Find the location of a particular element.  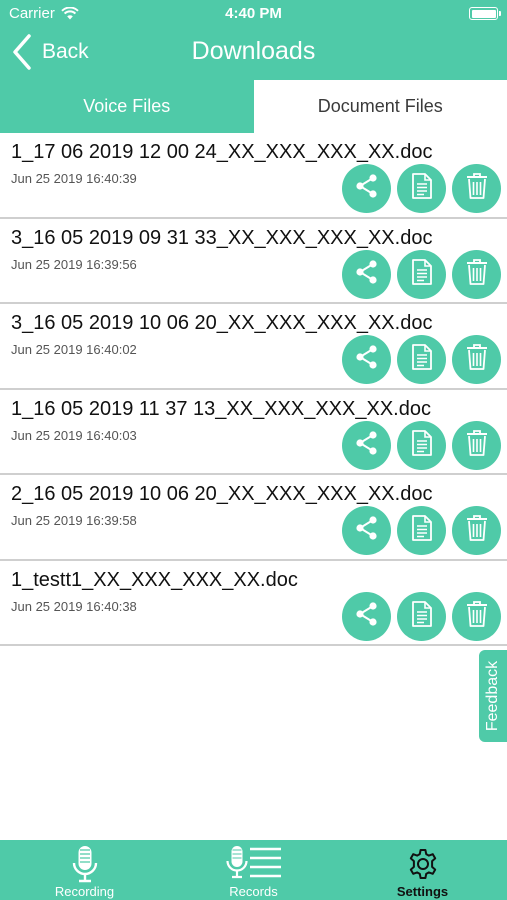

bottom-tab-bar: Recording Records Settings is located at coordinates (253, 870).